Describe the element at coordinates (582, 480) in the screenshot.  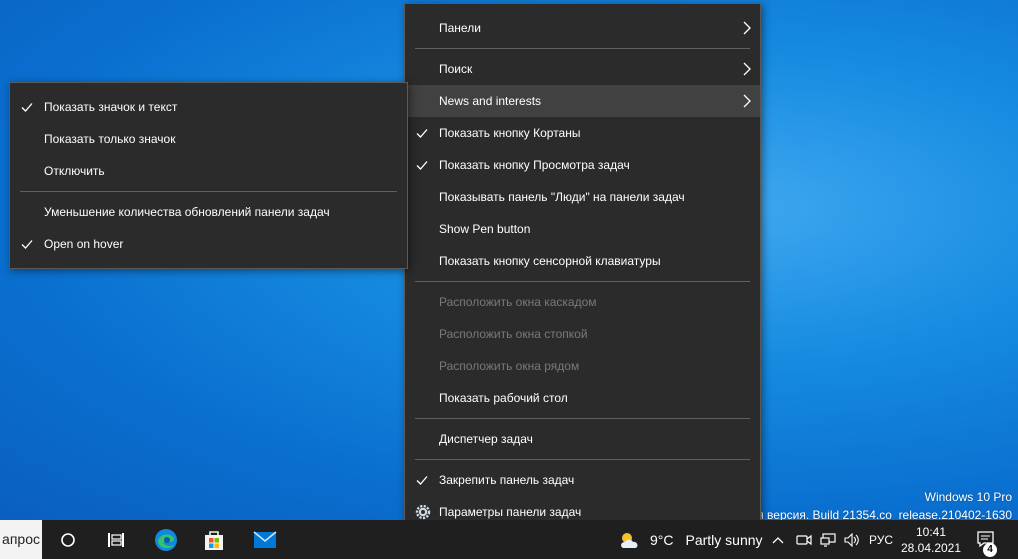
I see `menu-item-lock-taskbar: Закрепить панель задач` at that location.